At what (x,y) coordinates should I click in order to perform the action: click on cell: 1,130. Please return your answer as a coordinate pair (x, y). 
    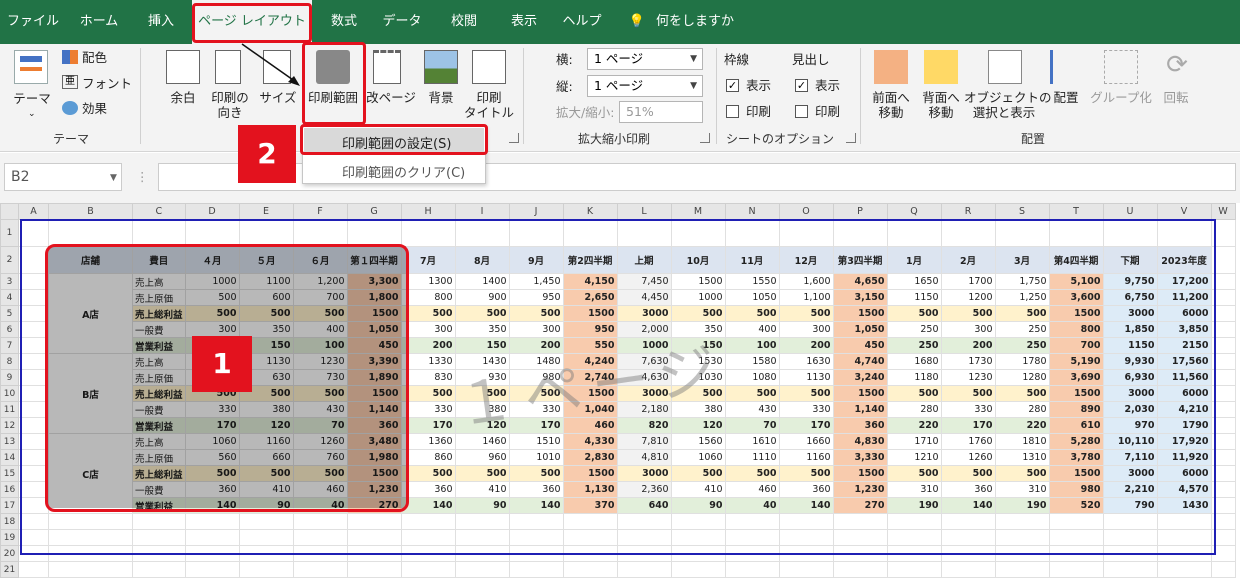
    Looking at the image, I should click on (590, 489).